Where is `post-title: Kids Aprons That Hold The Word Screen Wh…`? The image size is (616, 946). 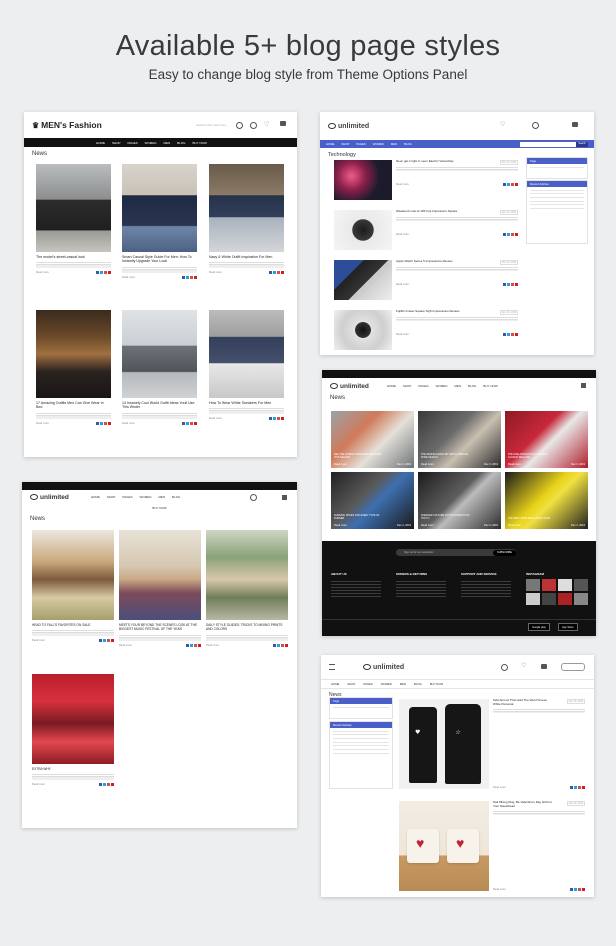 post-title: Kids Aprons That Hold The Word Screen Wh… is located at coordinates (523, 702).